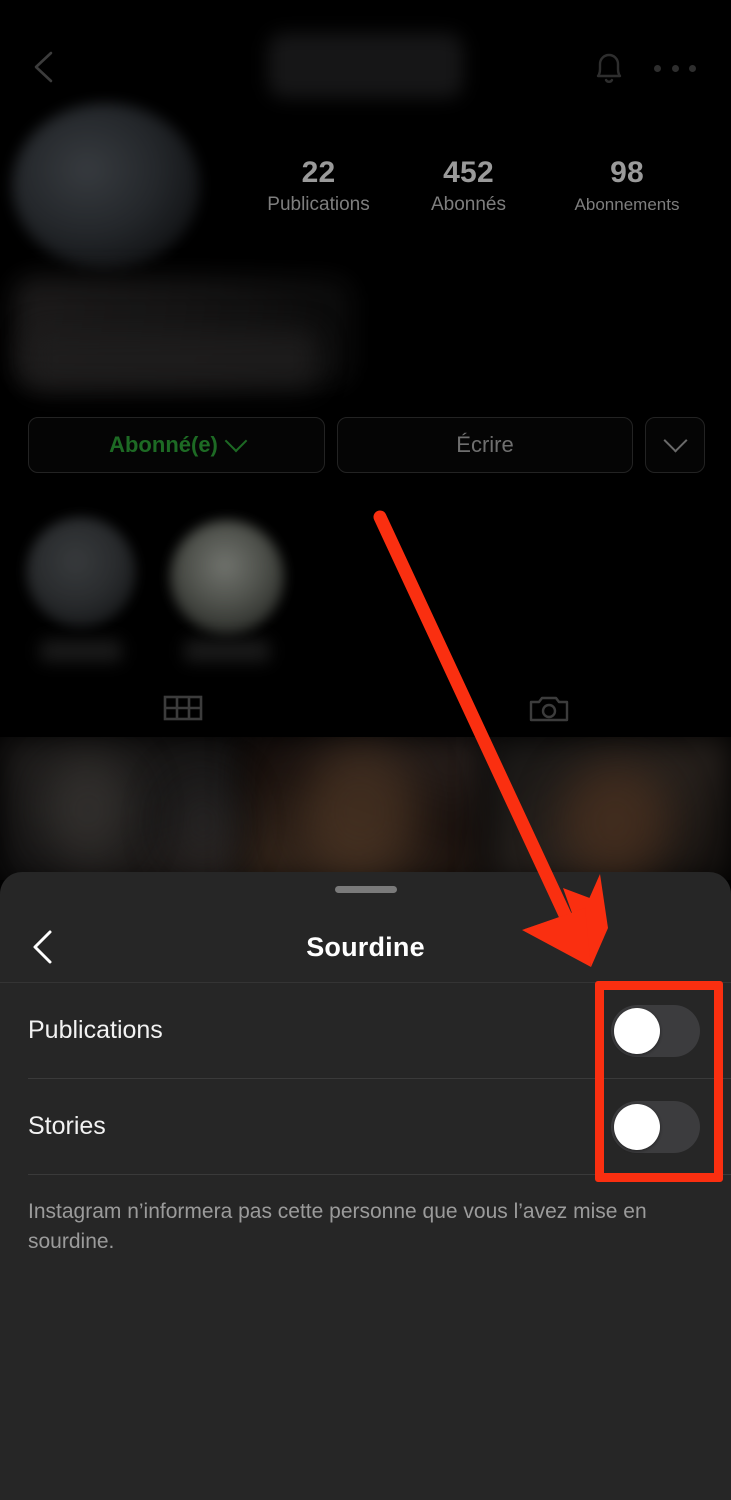 Image resolution: width=731 pixels, height=1500 pixels. I want to click on stat-label: Abonnements, so click(627, 204).